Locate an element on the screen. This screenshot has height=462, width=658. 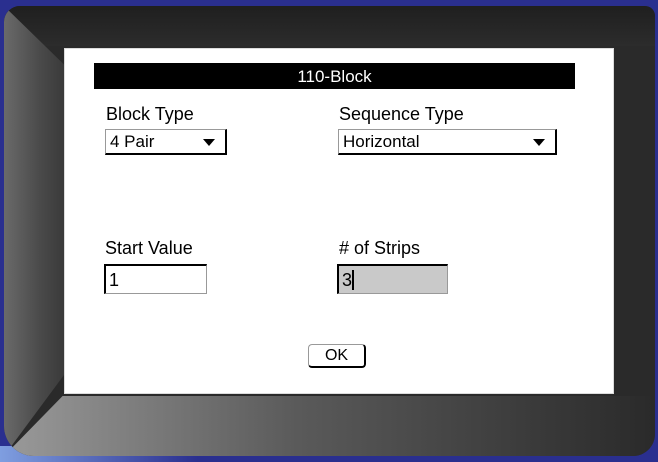
num-strips-field: 3 is located at coordinates (392, 279).